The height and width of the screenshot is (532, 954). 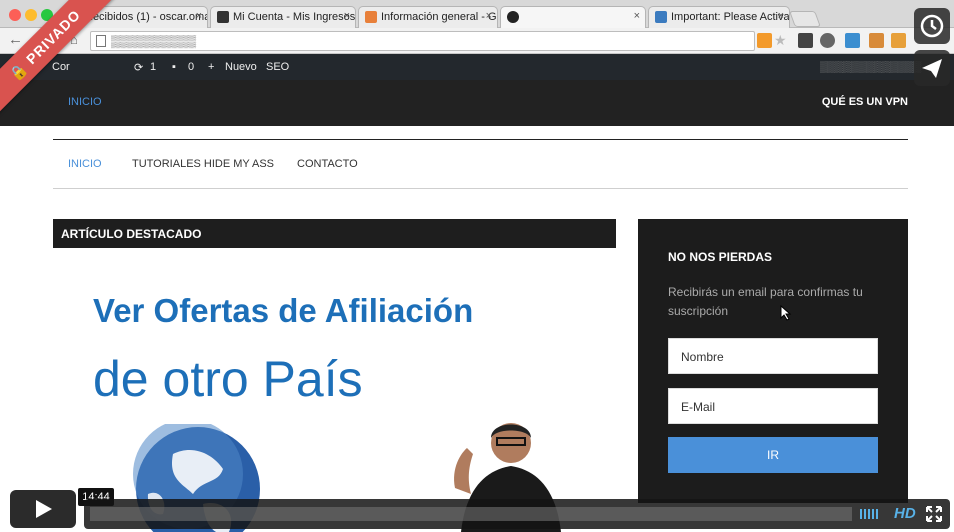 I want to click on featured-heading: ARTÍCULO DESTACADO, so click(x=131, y=234).